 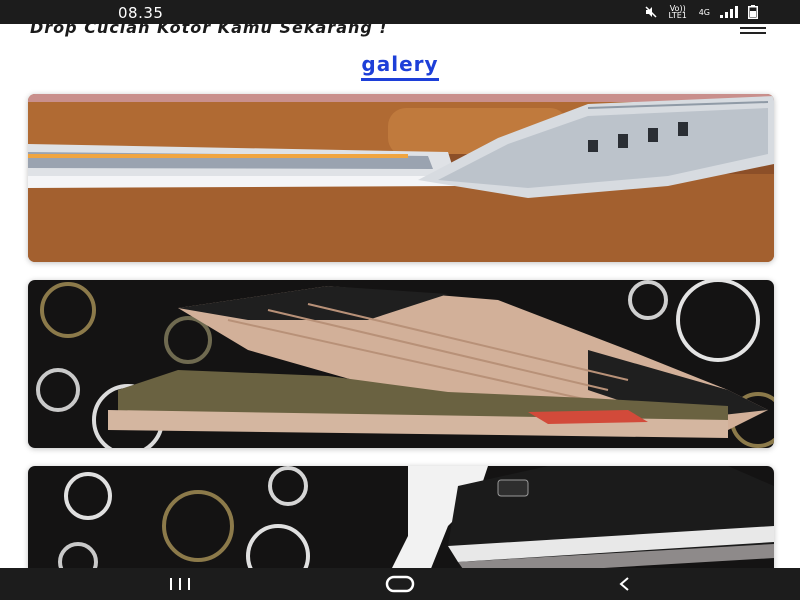 What do you see at coordinates (677, 12) in the screenshot?
I see `signal-text: Vo)) LTE1` at bounding box center [677, 12].